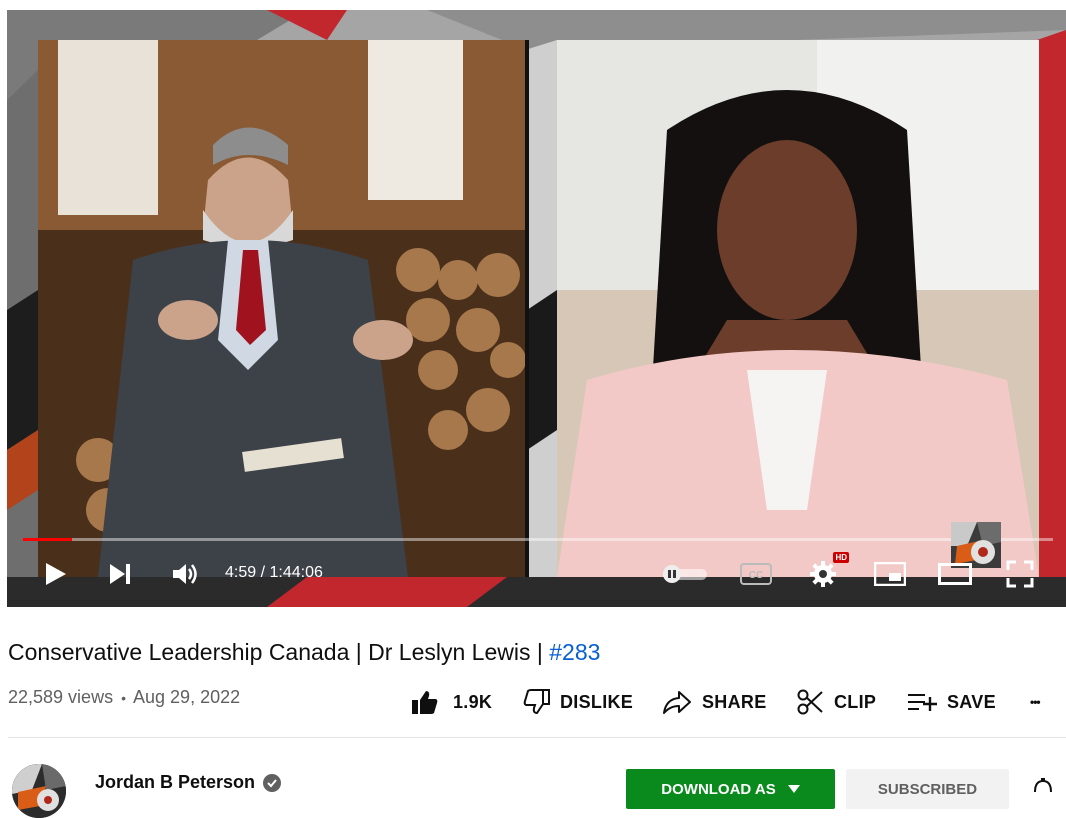 This screenshot has height=818, width=1066. Describe the element at coordinates (175, 782) in the screenshot. I see `channel-name-text: Jordan B Peterson` at that location.